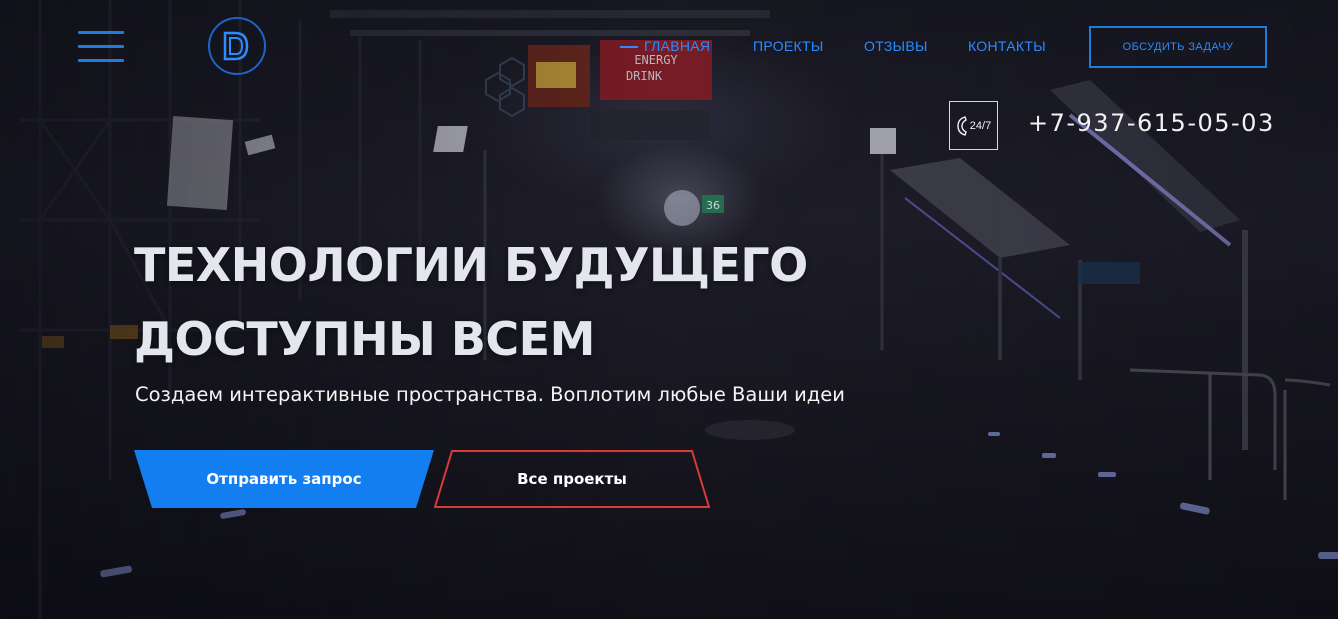 The image size is (1338, 619). I want to click on support-24-7-badge: 24/7, so click(973, 125).